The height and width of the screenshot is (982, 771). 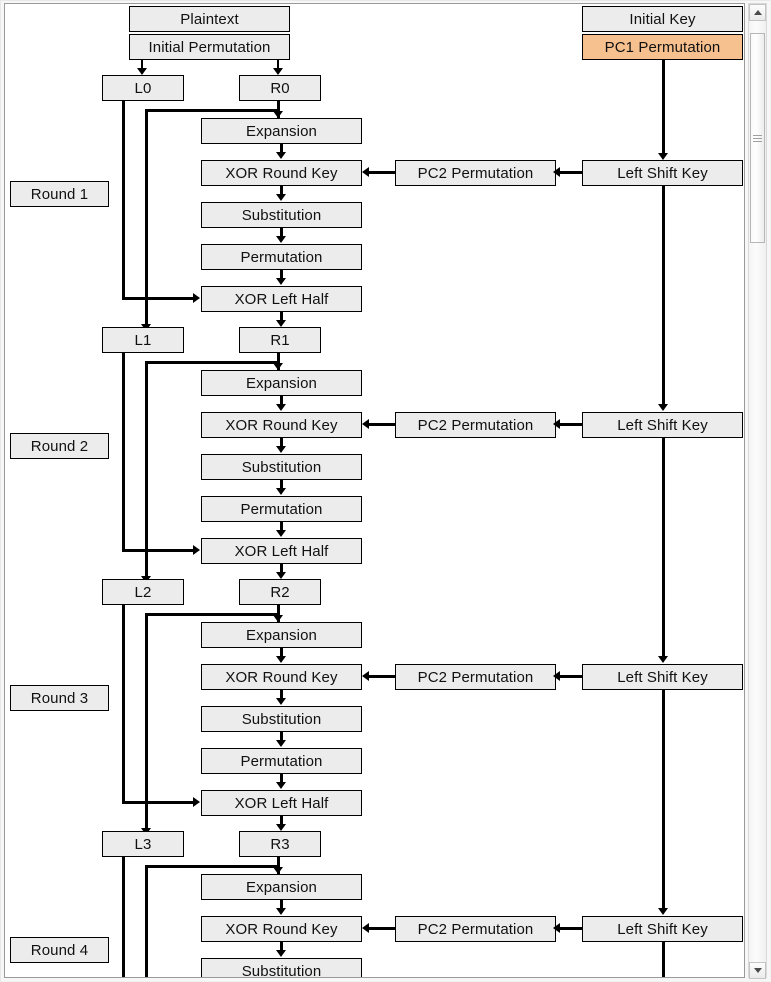 What do you see at coordinates (59, 194) in the screenshot?
I see `label-round-1: Round 1` at bounding box center [59, 194].